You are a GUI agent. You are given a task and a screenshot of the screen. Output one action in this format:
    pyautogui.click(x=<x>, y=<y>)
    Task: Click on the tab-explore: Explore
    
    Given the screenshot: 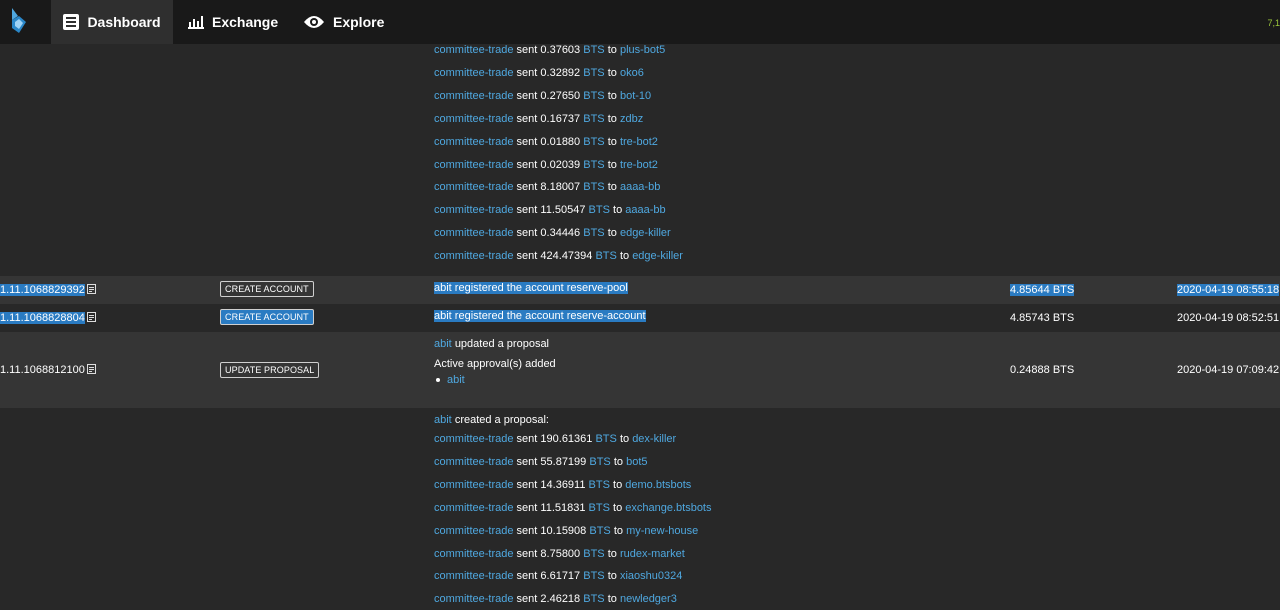 What is the action you would take?
    pyautogui.click(x=343, y=22)
    